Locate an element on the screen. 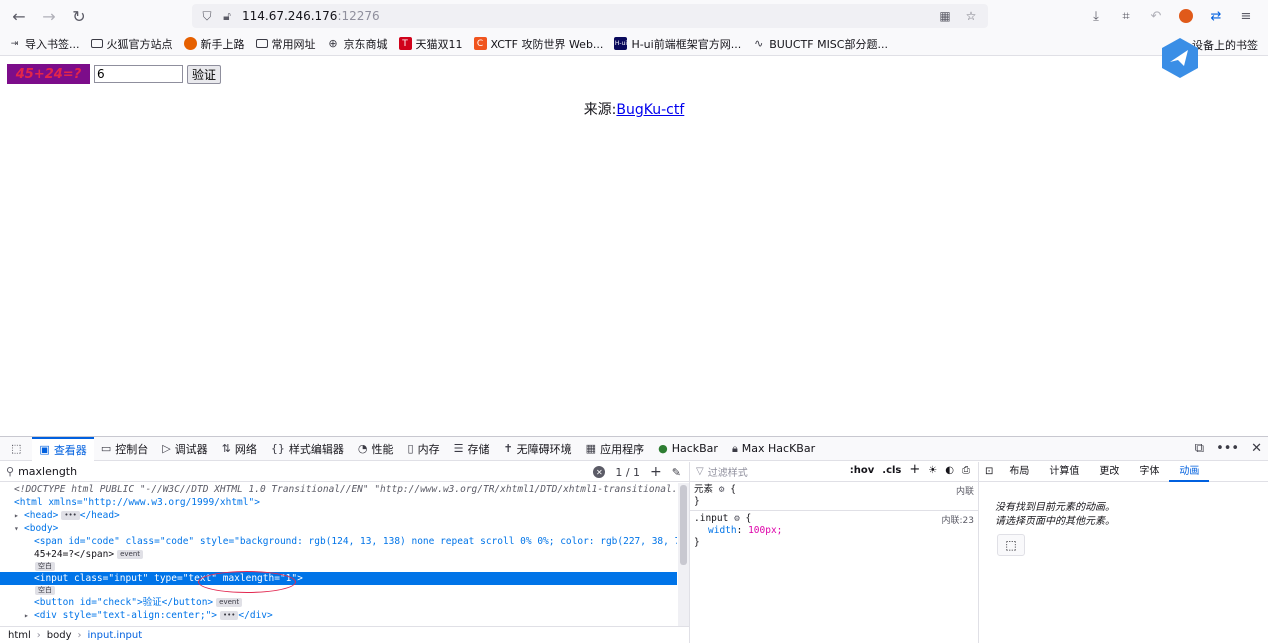 Image resolution: width=1268 pixels, height=643 pixels. tab-style-editor: {} 样式编辑器 is located at coordinates (307, 449).